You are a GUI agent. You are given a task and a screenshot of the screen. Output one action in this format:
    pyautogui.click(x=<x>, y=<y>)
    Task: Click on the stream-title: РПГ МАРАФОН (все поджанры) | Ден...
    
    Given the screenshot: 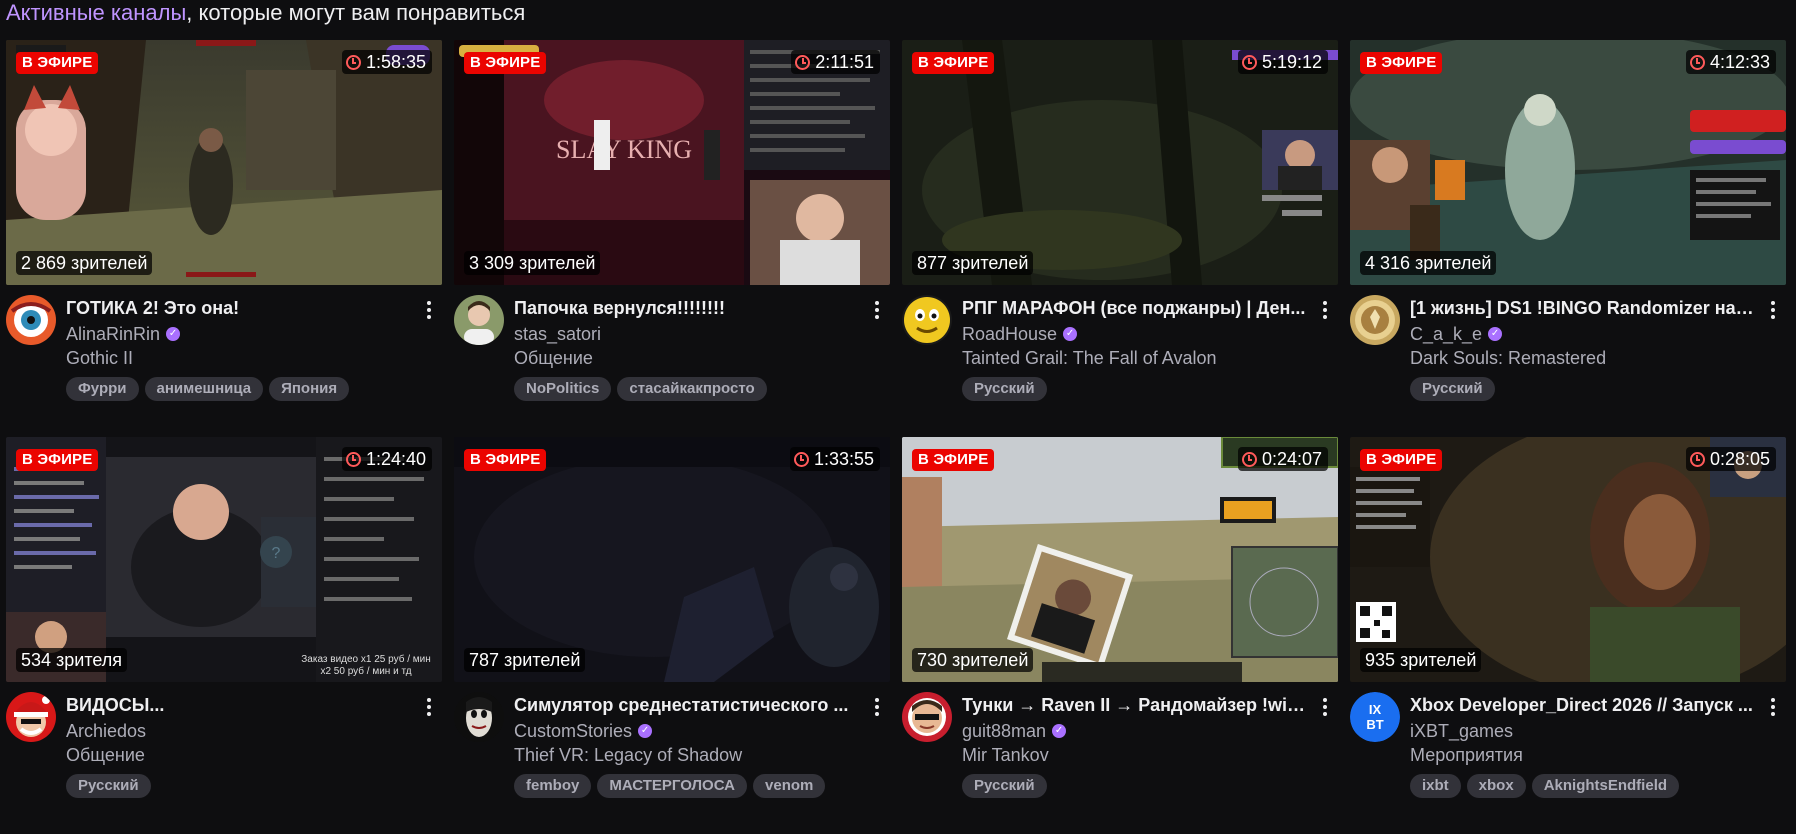 What is the action you would take?
    pyautogui.click(x=1135, y=308)
    